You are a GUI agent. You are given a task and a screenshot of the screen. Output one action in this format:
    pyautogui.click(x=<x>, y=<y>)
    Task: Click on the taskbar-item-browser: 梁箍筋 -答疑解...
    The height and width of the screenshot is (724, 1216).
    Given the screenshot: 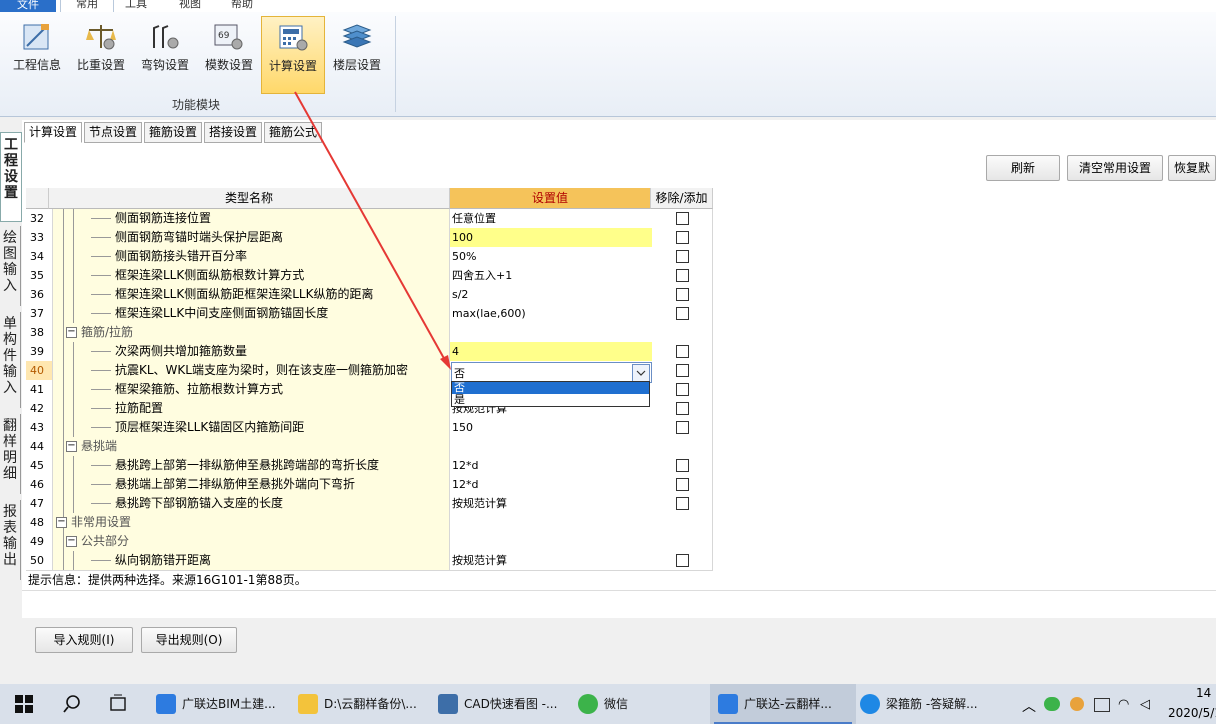 What is the action you would take?
    pyautogui.click(x=932, y=704)
    